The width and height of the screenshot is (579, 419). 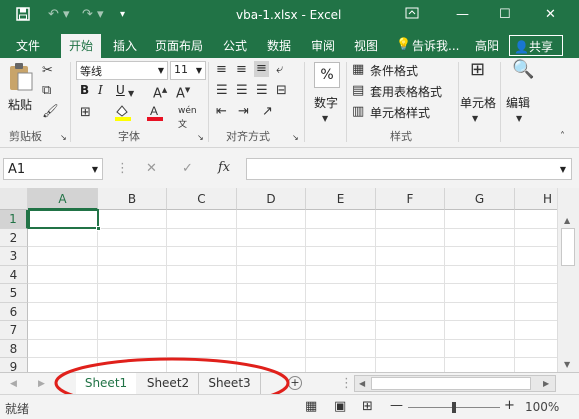 I want to click on save-icon, so click(x=23, y=16).